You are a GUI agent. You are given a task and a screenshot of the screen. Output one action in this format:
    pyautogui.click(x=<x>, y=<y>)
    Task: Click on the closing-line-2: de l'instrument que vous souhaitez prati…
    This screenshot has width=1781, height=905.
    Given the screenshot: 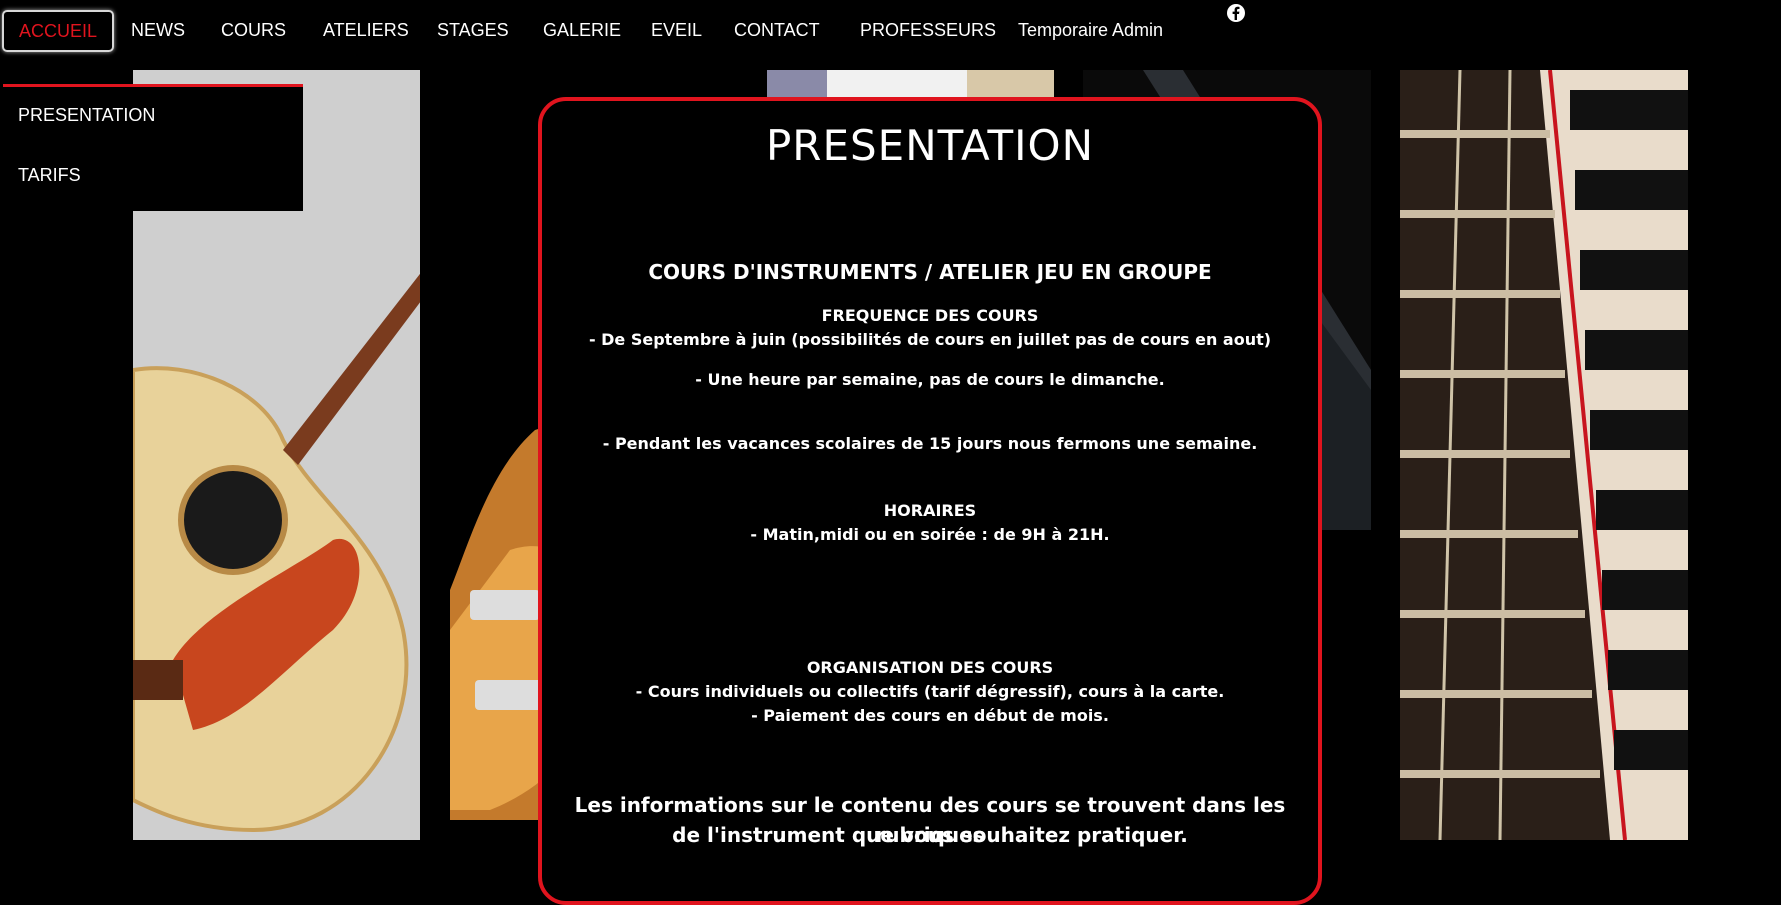 What is the action you would take?
    pyautogui.click(x=930, y=835)
    